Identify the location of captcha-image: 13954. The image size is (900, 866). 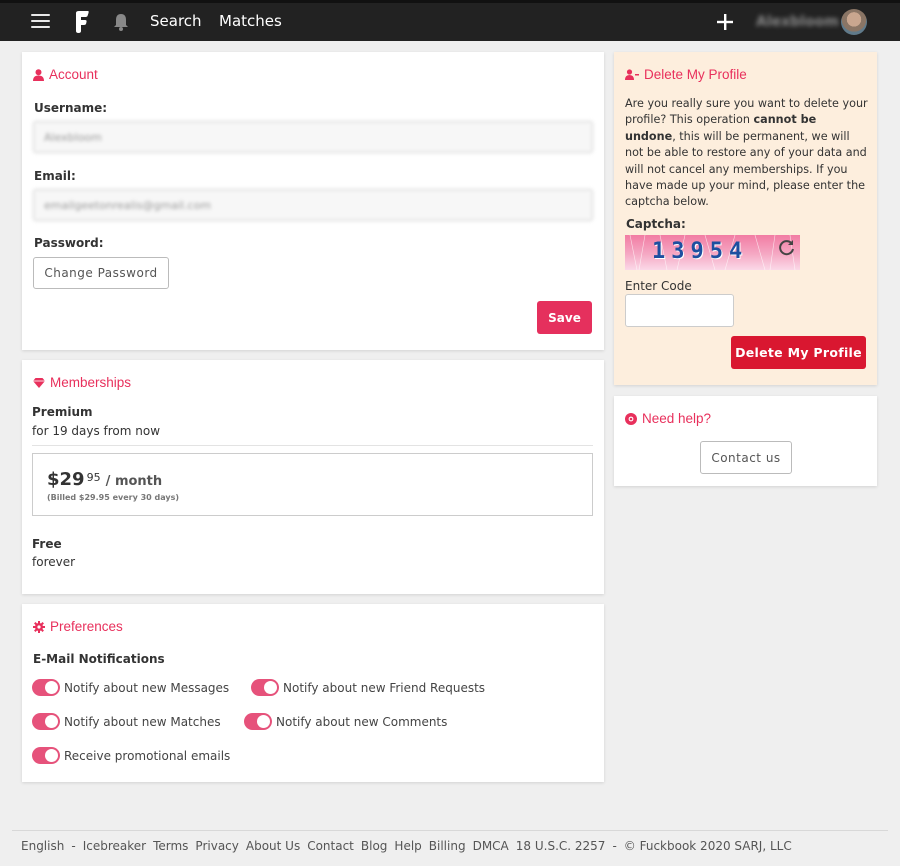
(712, 252).